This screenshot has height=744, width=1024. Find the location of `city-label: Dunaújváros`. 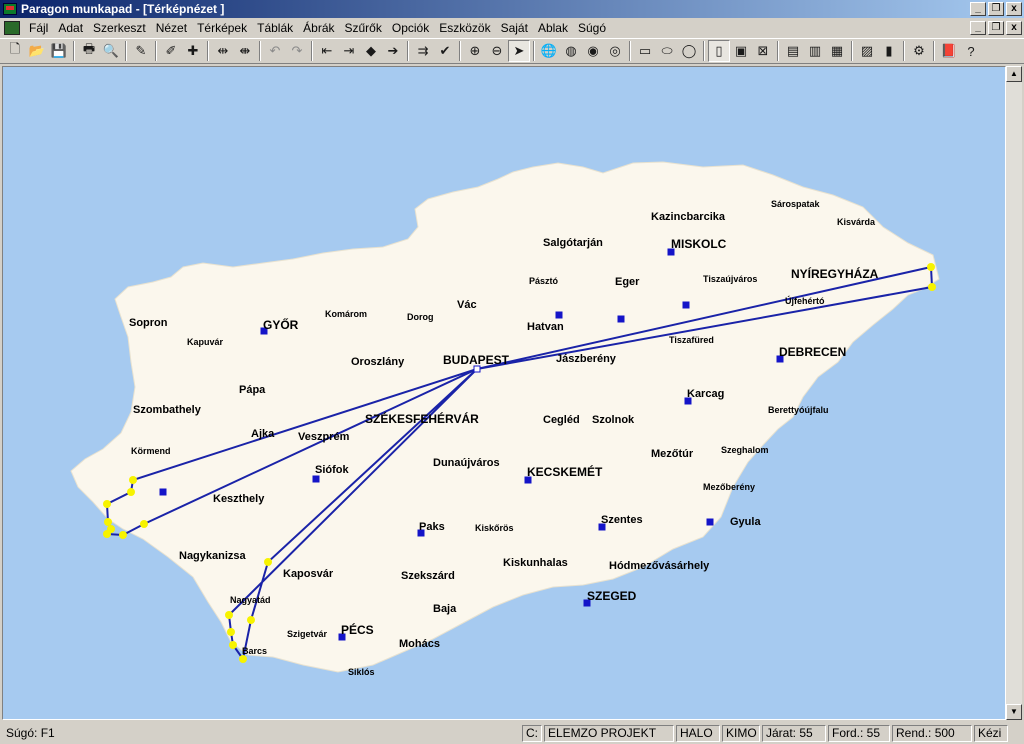

city-label: Dunaújváros is located at coordinates (466, 463).